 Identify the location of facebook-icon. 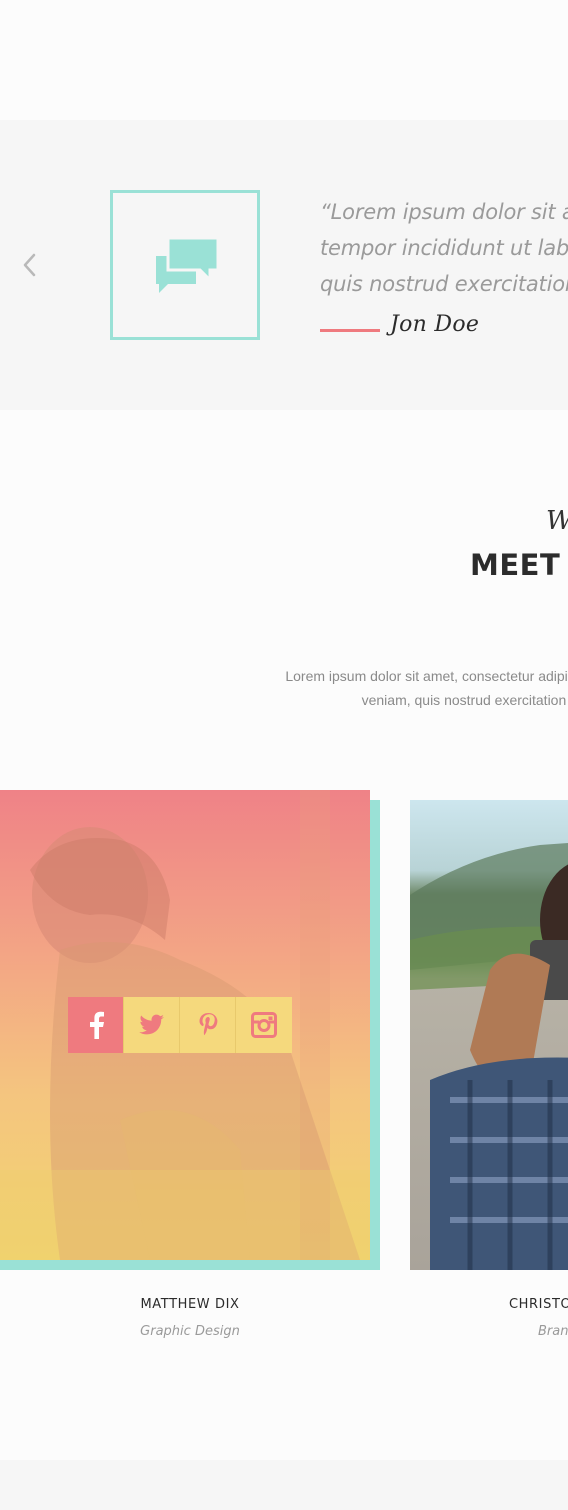
(96, 1025).